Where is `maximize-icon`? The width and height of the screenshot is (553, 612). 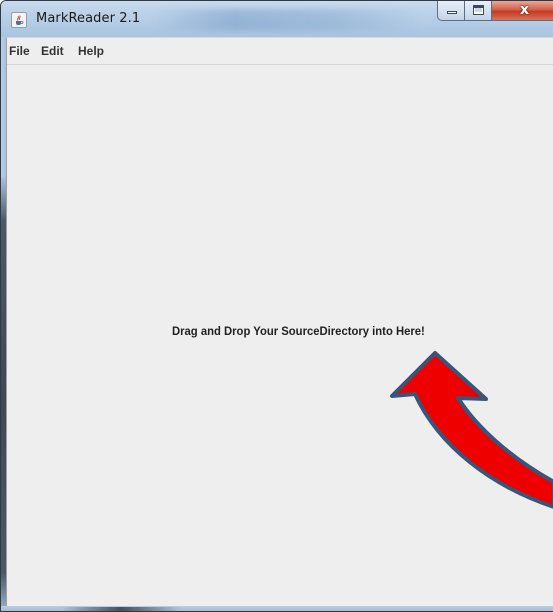 maximize-icon is located at coordinates (478, 10).